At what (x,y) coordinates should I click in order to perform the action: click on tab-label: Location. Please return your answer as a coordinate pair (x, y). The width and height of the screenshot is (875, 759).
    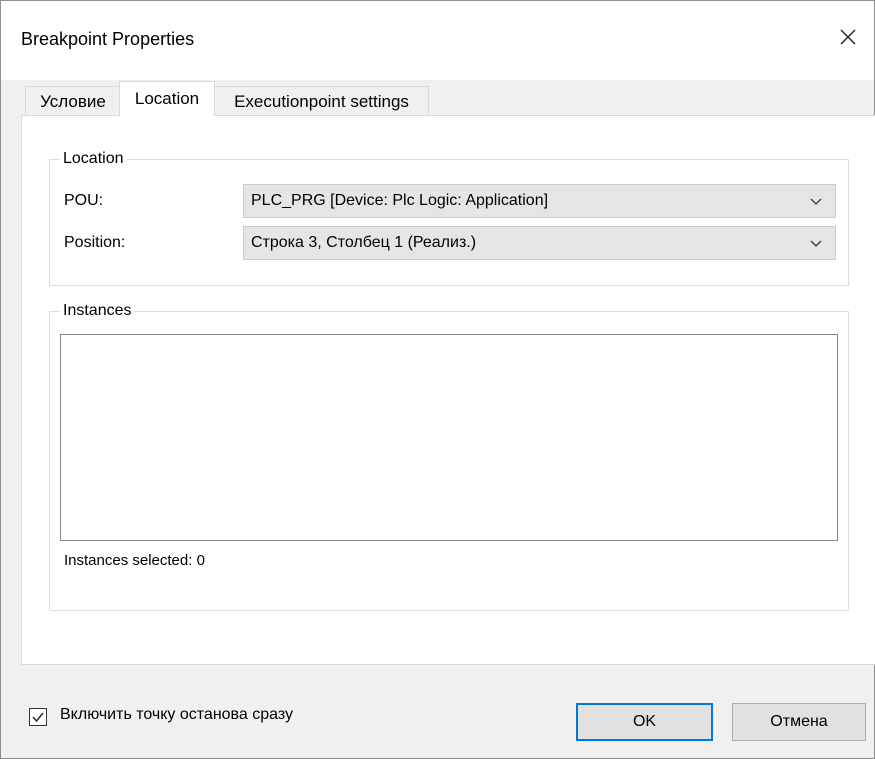
    Looking at the image, I should click on (167, 98).